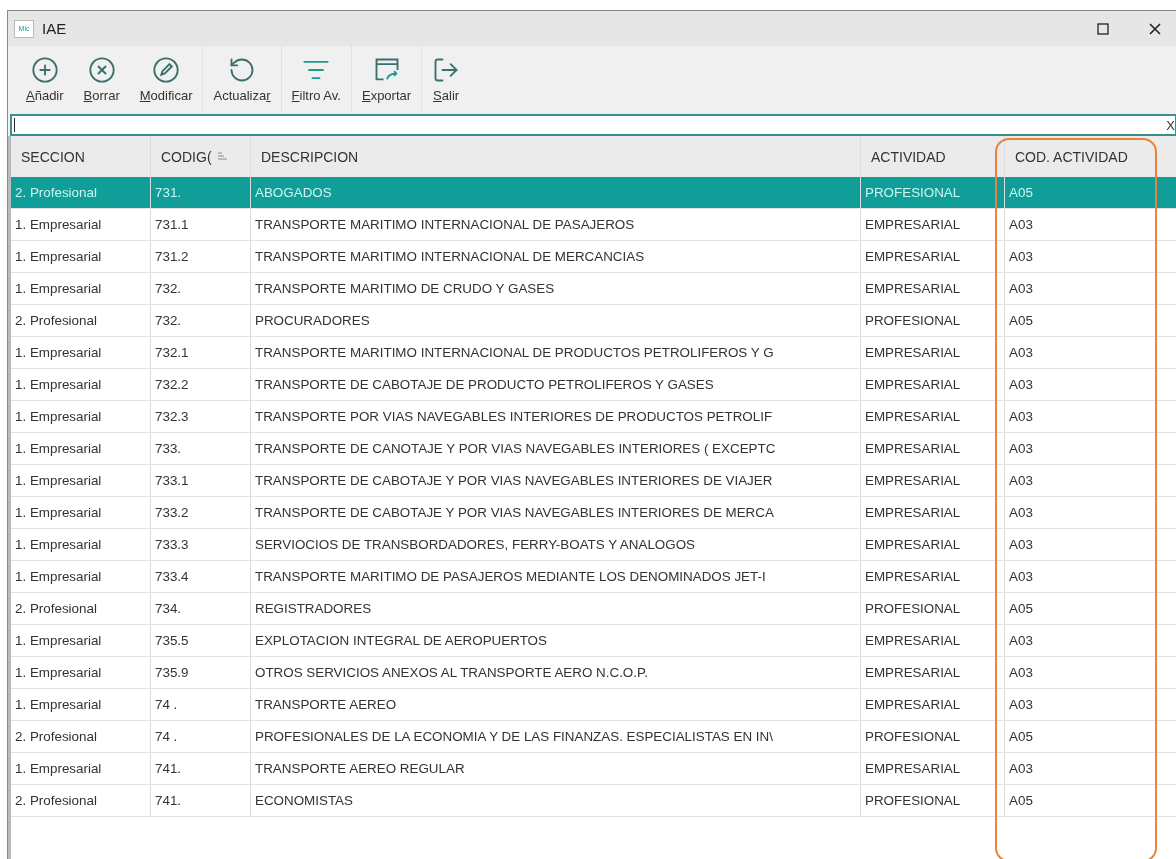 This screenshot has width=1176, height=859. Describe the element at coordinates (556, 256) in the screenshot. I see `table-cell: TRANSPORTE MARITIMO INTERNACIONAL DE MERCANCIAS` at that location.